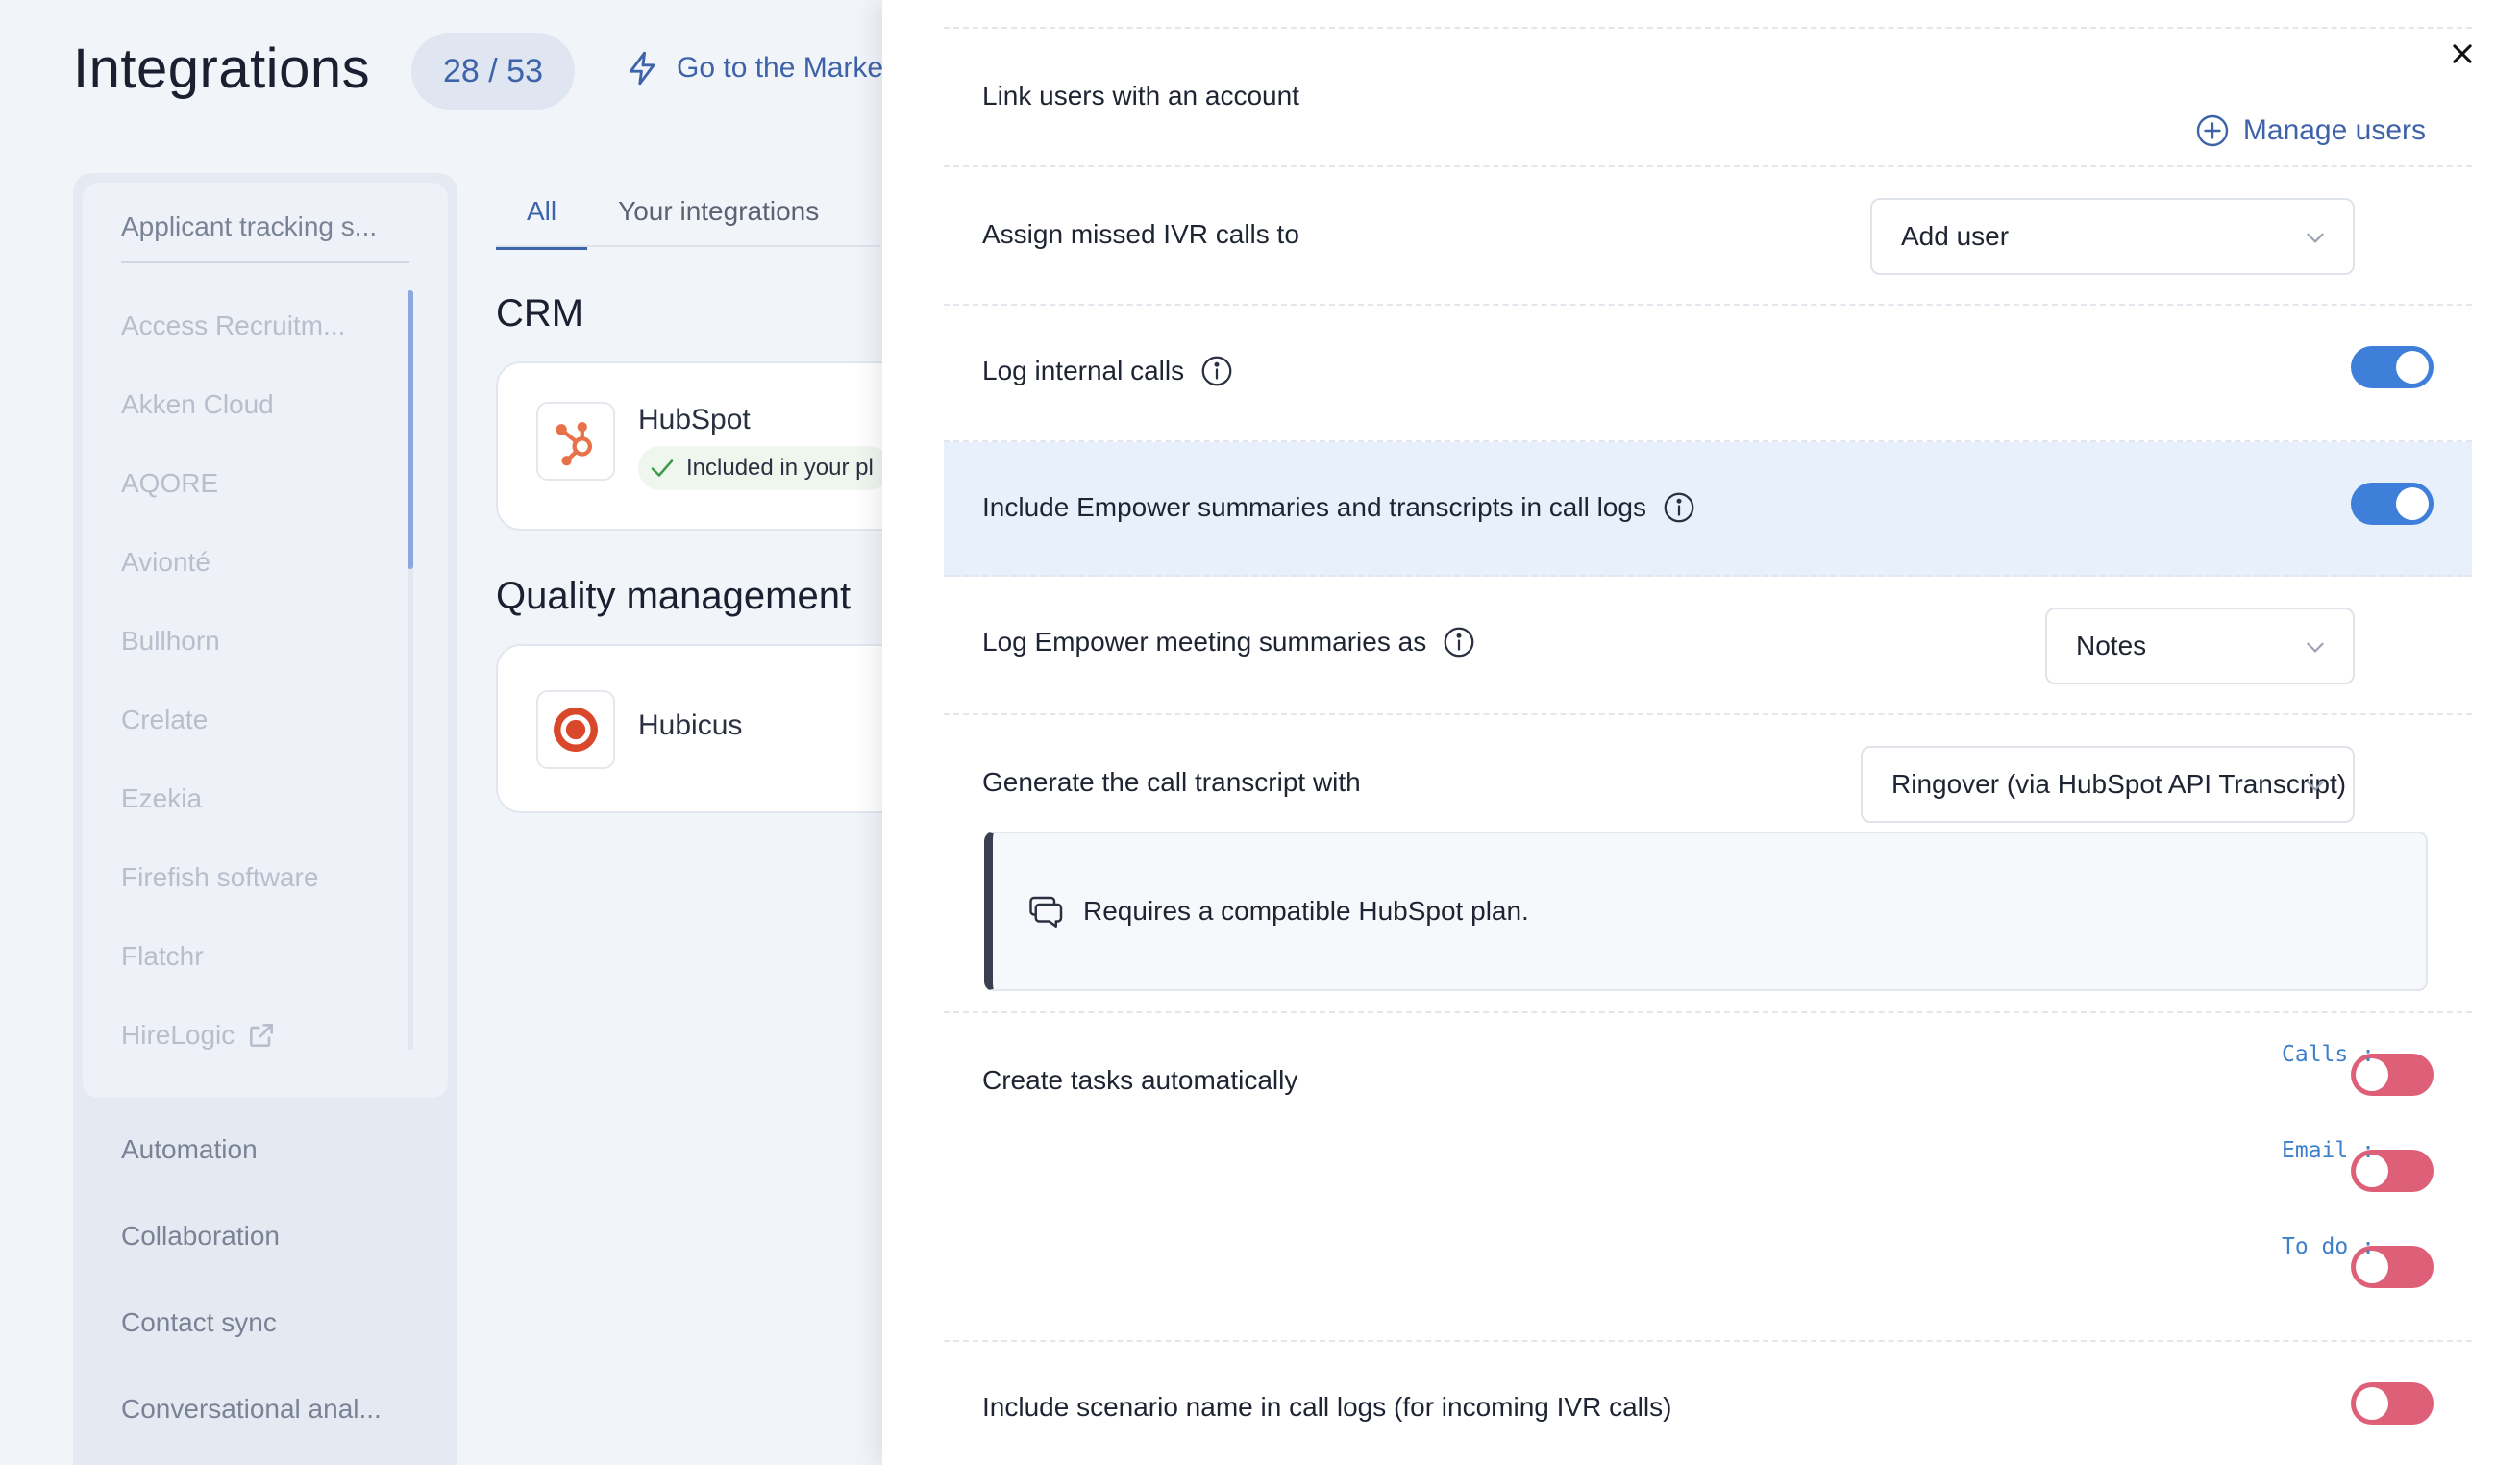 The width and height of the screenshot is (2520, 1465). I want to click on tab-all: All, so click(542, 216).